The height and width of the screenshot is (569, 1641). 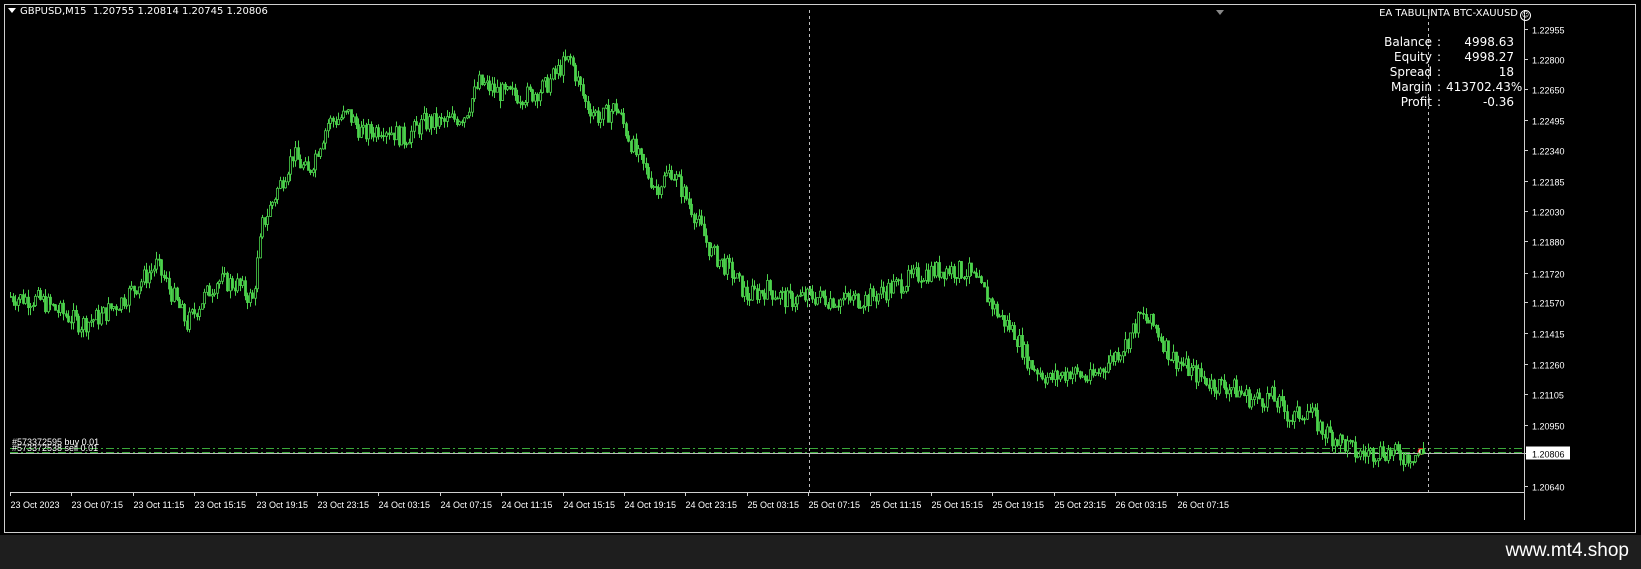 I want to click on price-tick-label: 1.21880, so click(x=1548, y=243).